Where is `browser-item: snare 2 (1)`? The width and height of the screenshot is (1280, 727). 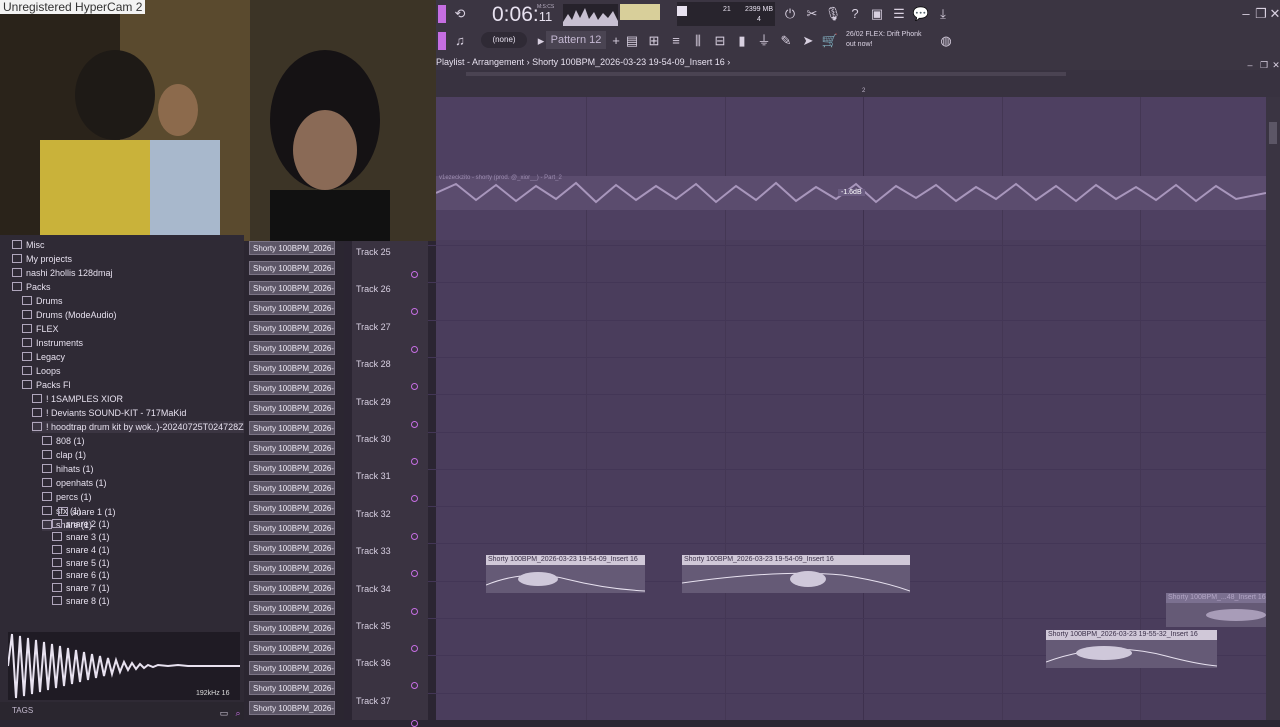 browser-item: snare 2 (1) is located at coordinates (81, 524).